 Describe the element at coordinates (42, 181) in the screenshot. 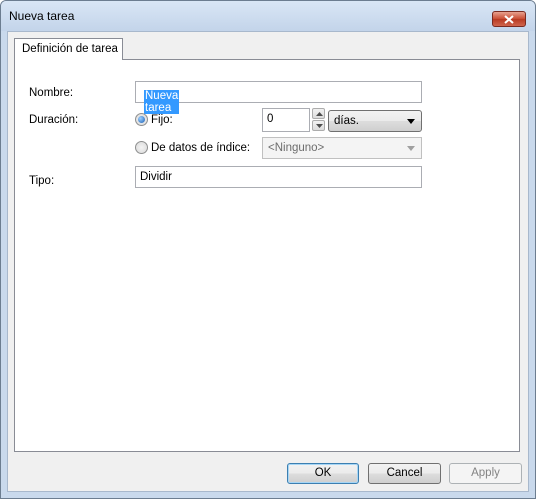

I see `tipo-label: Tipo:` at that location.